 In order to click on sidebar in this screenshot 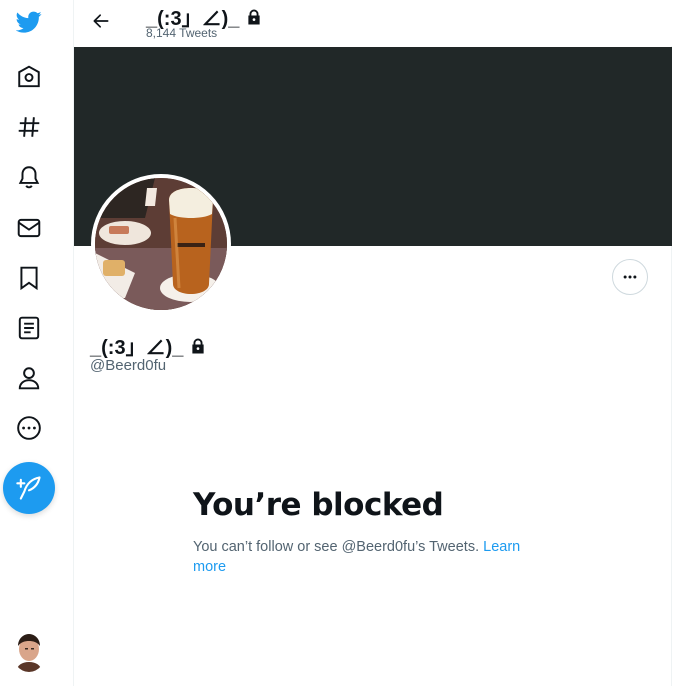, I will do `click(37, 343)`.